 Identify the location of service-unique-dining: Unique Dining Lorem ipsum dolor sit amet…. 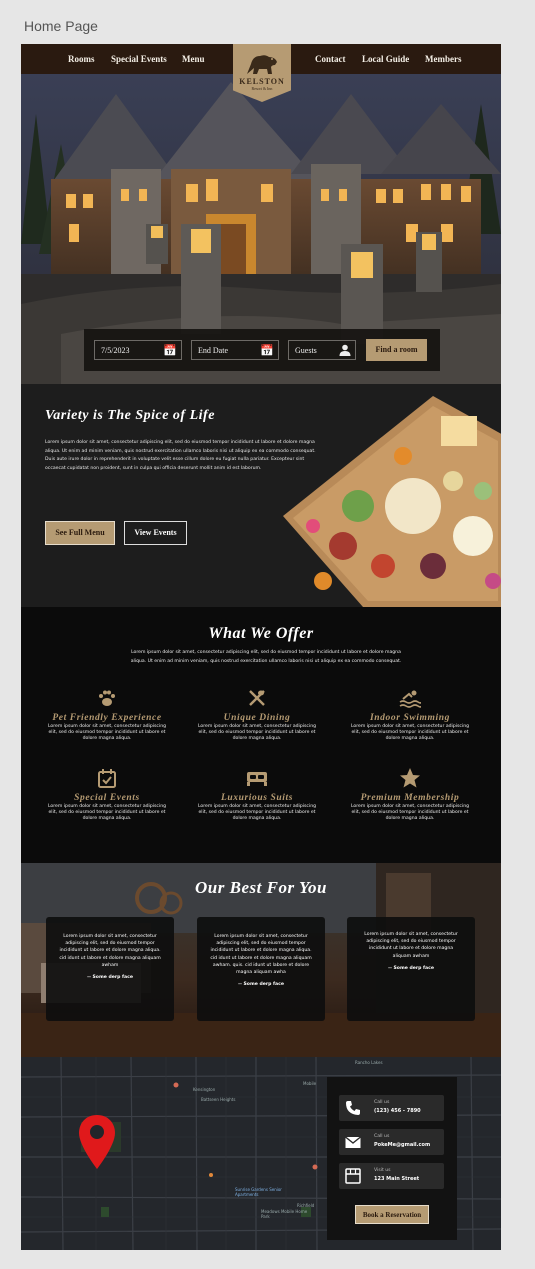
(257, 715).